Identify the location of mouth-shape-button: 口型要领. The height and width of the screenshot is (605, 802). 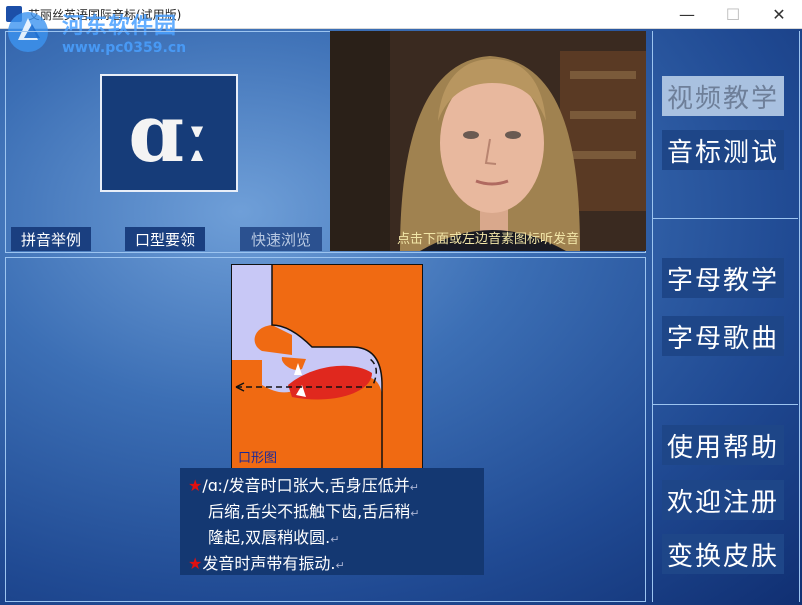
(165, 239).